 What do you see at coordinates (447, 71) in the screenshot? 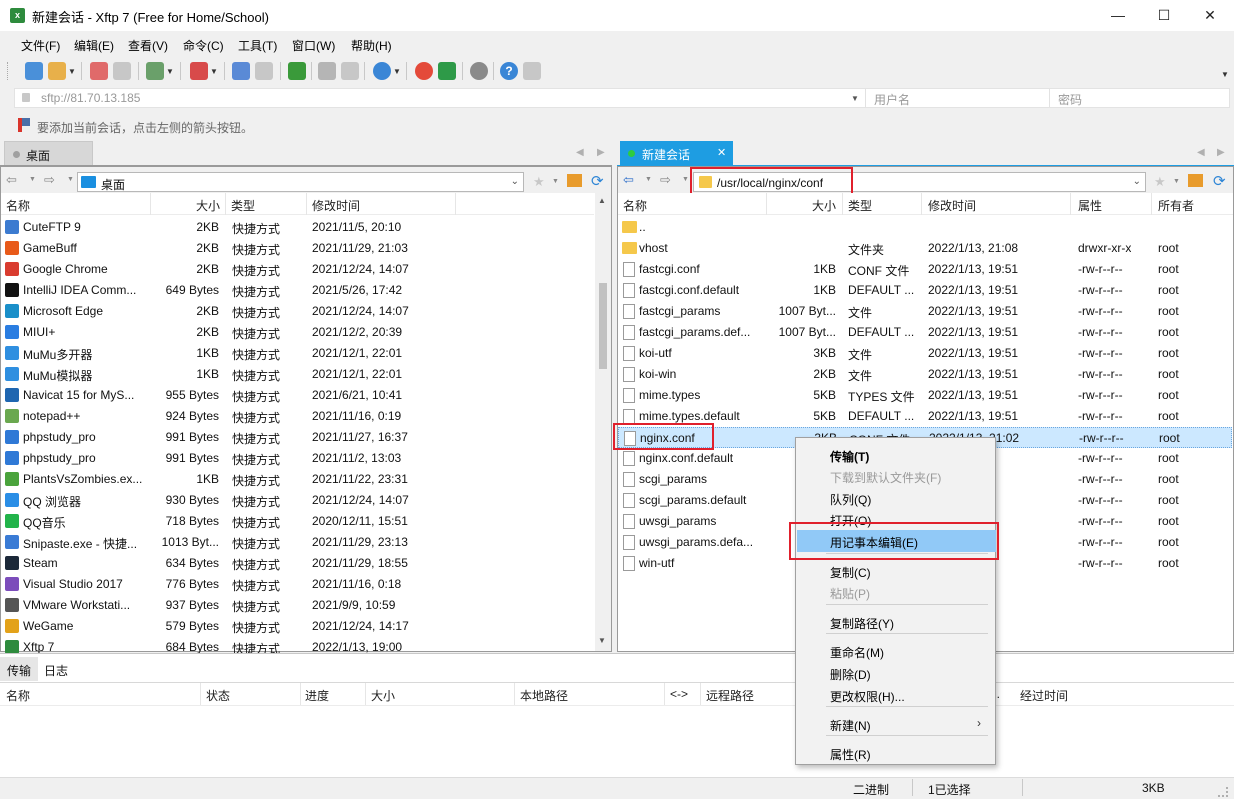
I see `xftp-icon` at bounding box center [447, 71].